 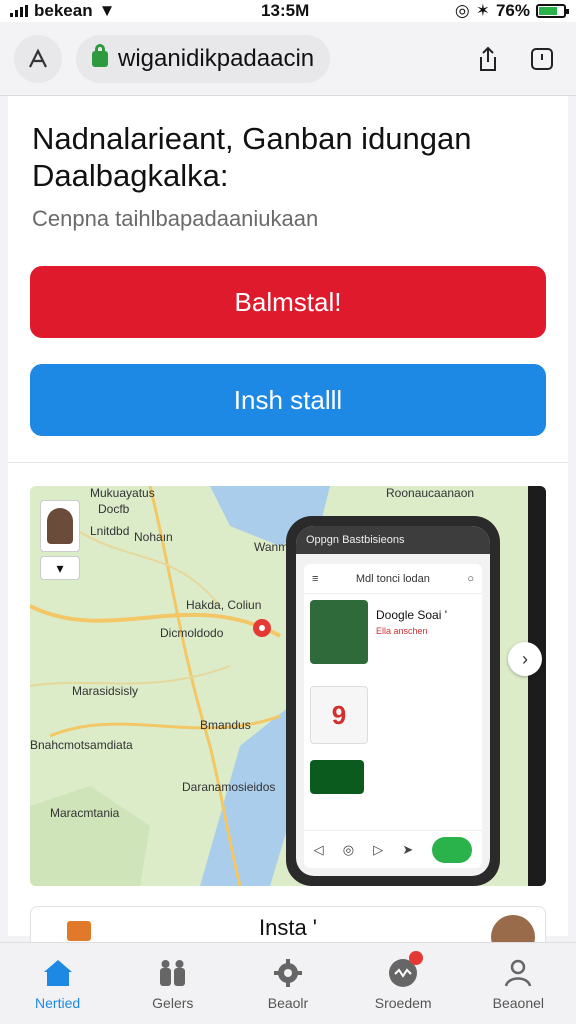 I want to click on map-label: Dicmoldodo, so click(x=192, y=633).